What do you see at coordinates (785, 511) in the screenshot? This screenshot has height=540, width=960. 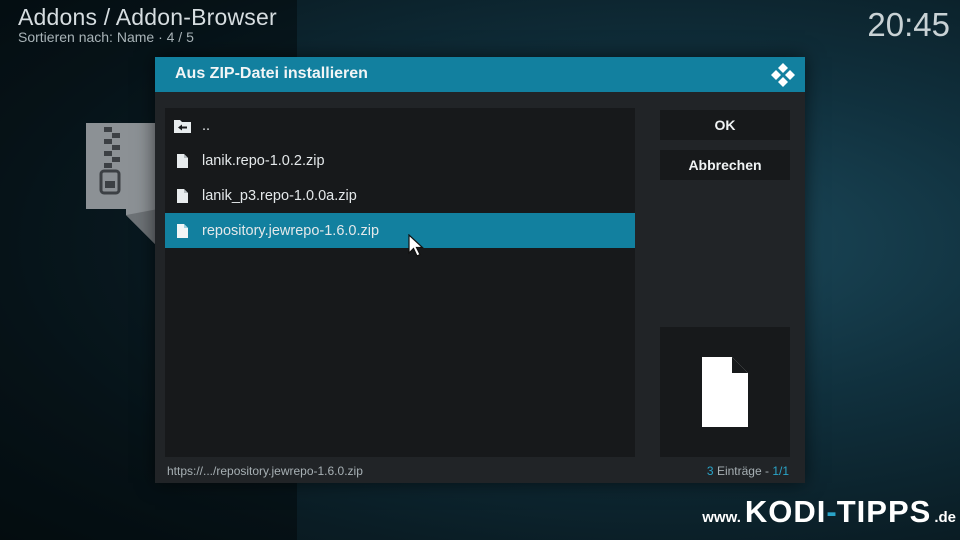 I see `watermark-kodi: KODI` at bounding box center [785, 511].